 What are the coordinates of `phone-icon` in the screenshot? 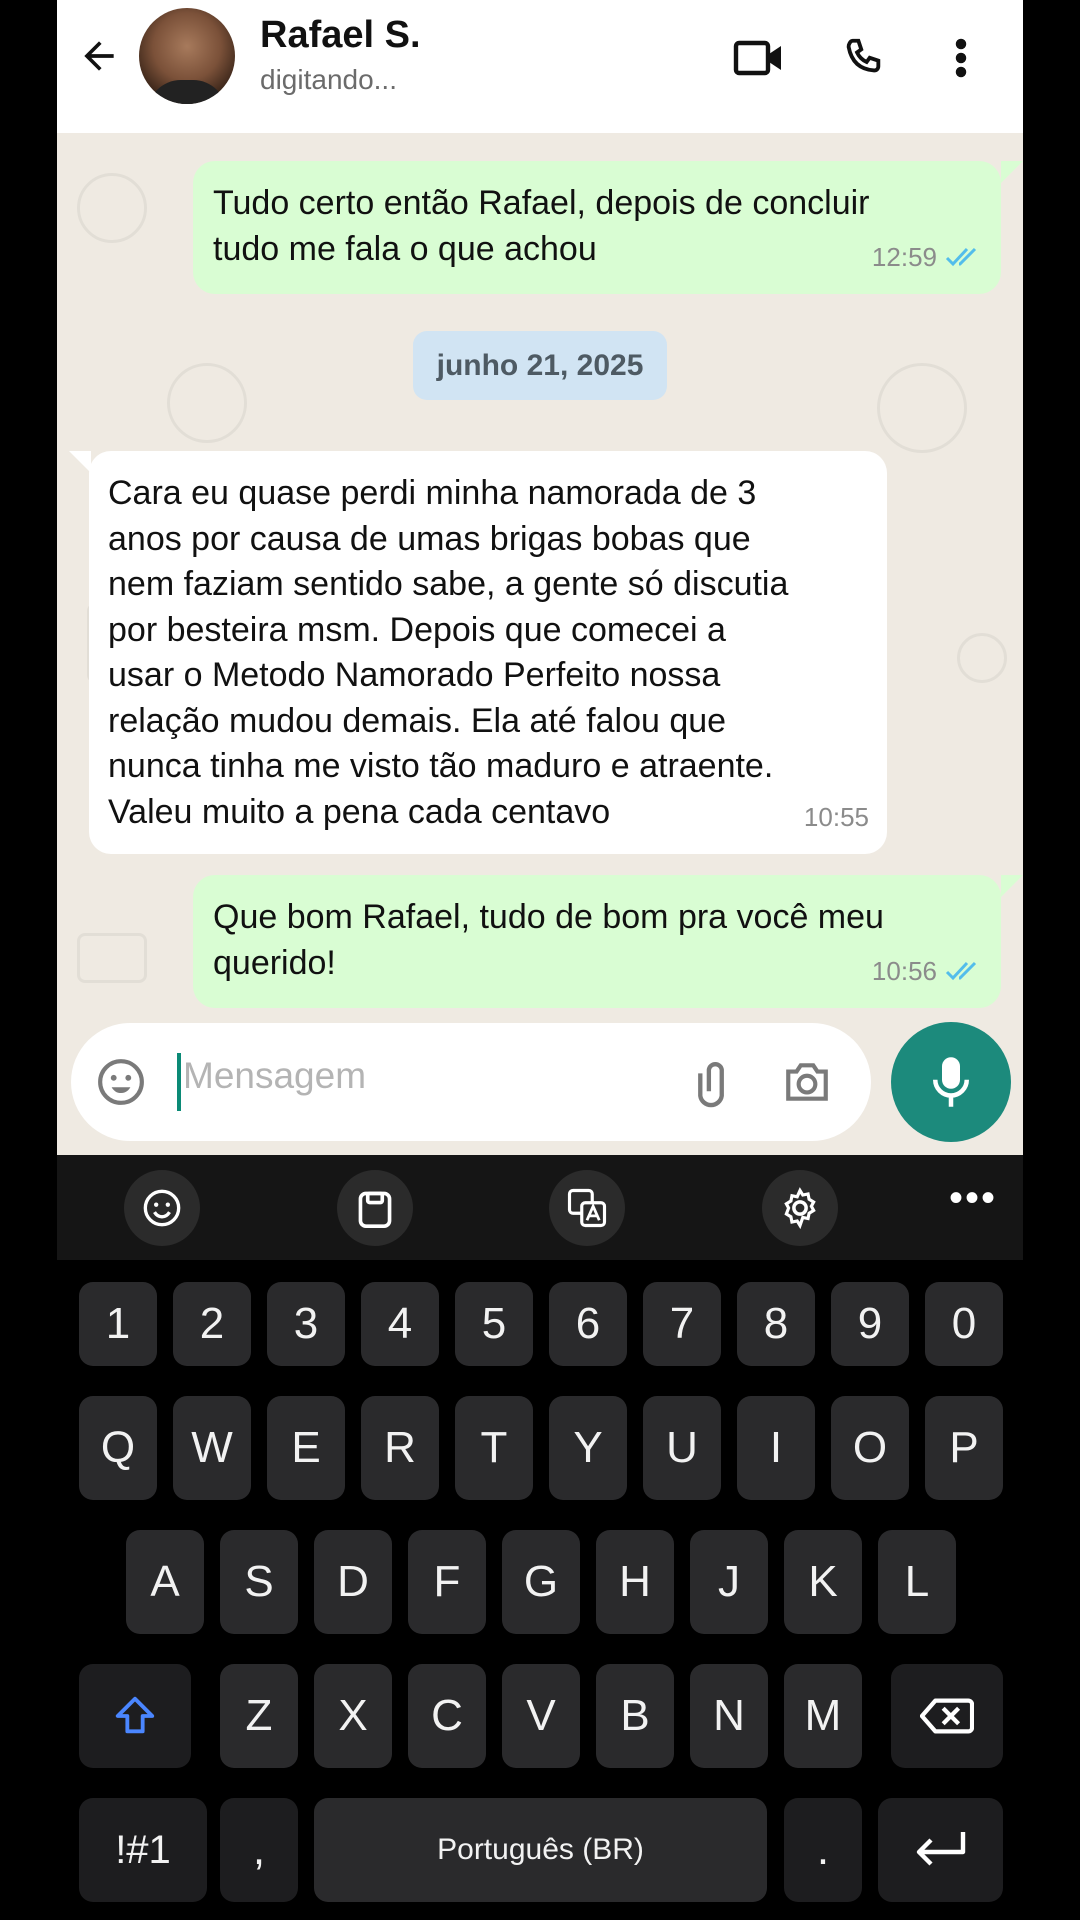 It's located at (863, 55).